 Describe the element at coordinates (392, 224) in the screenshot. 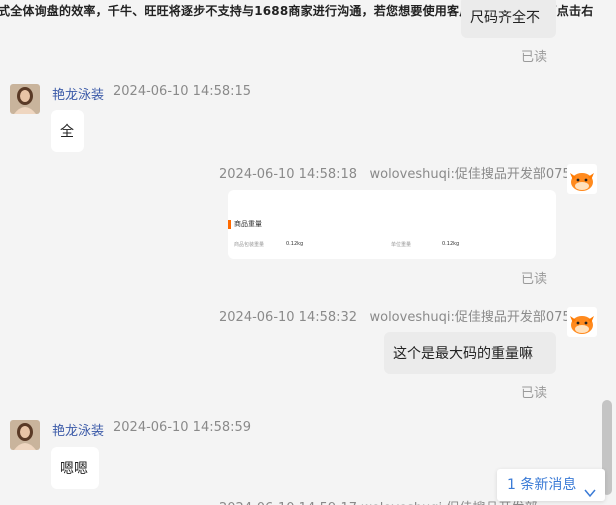

I see `product-weight-card: 商品重量 商品包装重量 0.12kg 单位重量 0.12kg` at that location.